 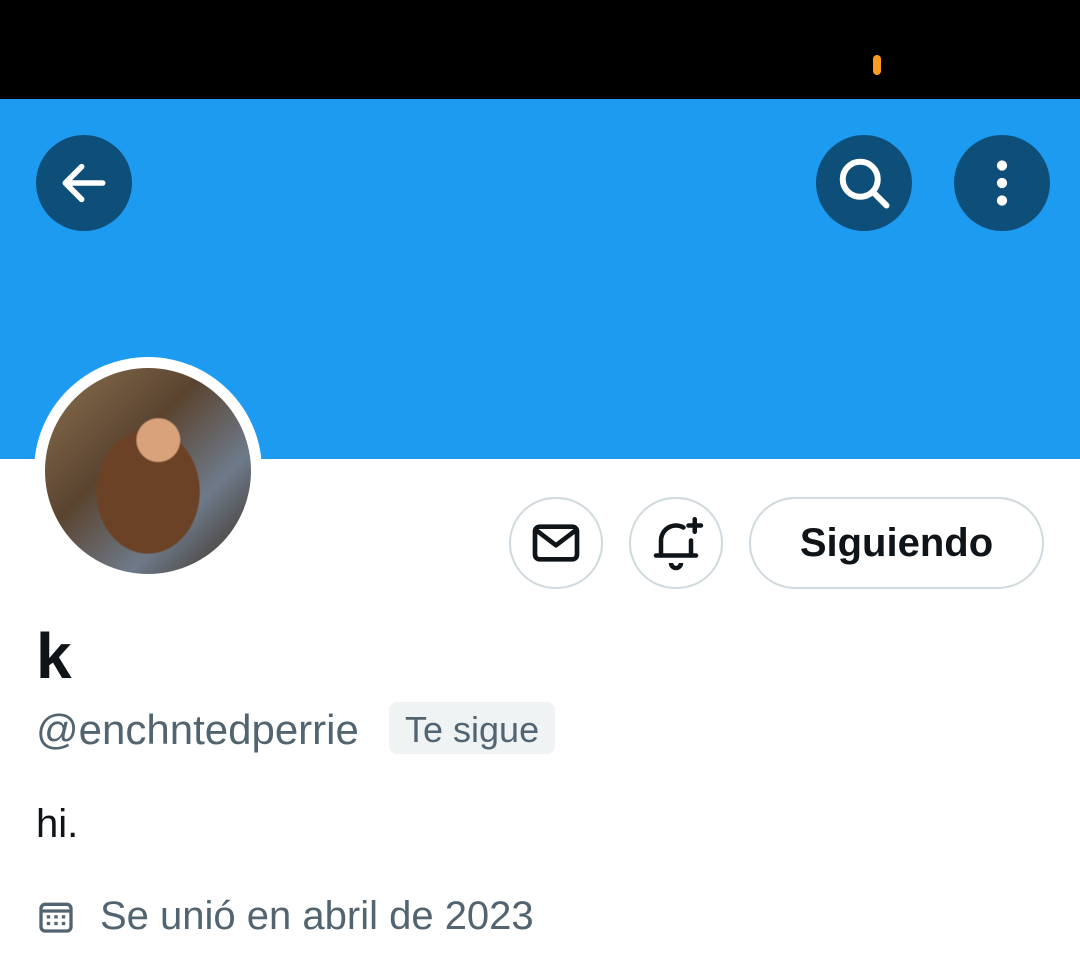 What do you see at coordinates (540, 49) in the screenshot?
I see `status-bar` at bounding box center [540, 49].